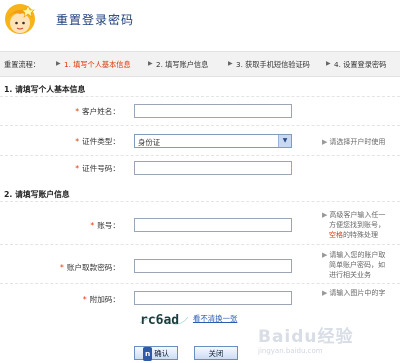 This screenshot has height=363, width=400. I want to click on close-button: 关闭, so click(216, 353).